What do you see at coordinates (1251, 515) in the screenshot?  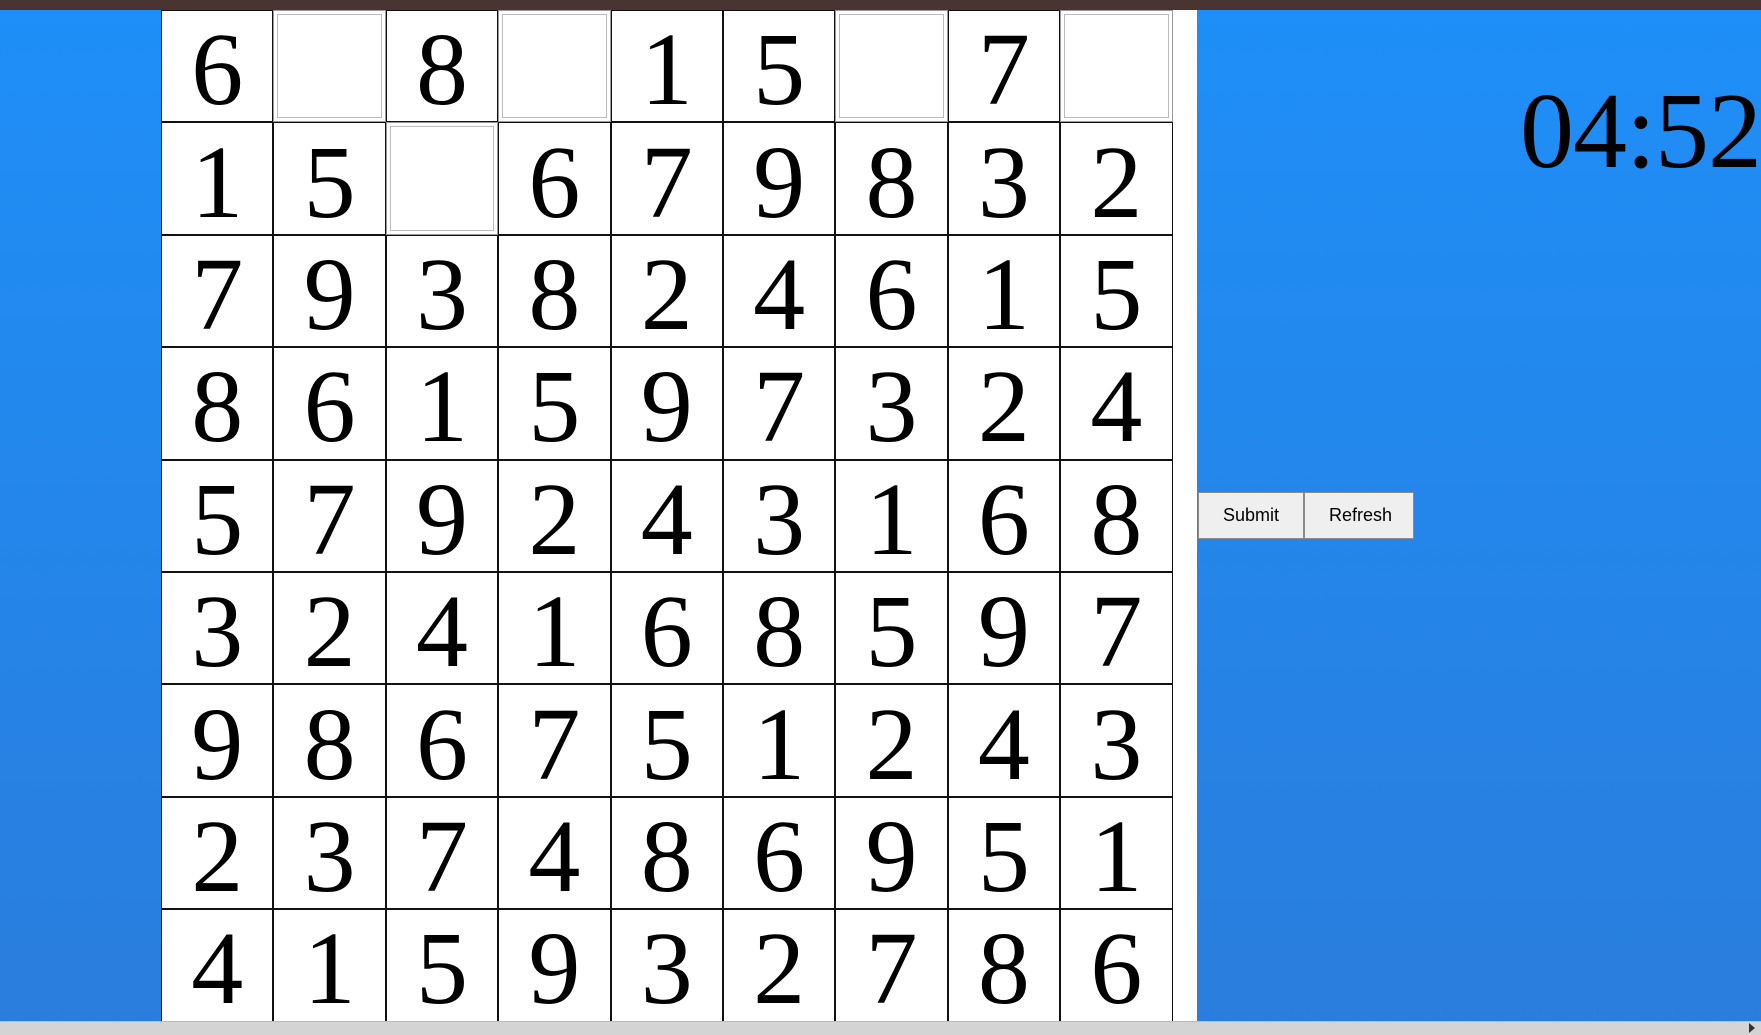 I see `submit-button: Submit` at bounding box center [1251, 515].